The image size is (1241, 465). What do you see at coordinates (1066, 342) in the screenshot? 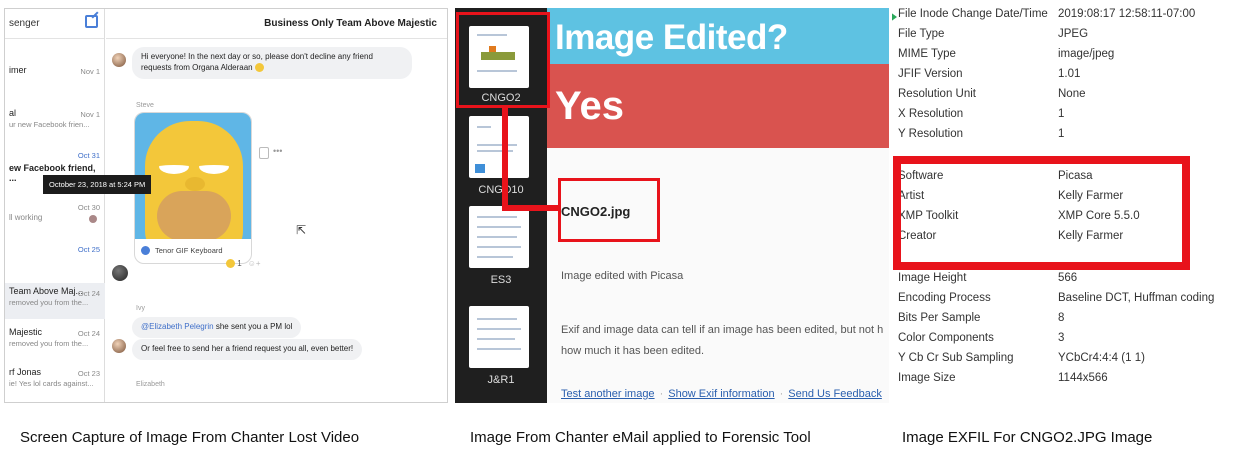
I see `exif-row: Color Components 3` at bounding box center [1066, 342].